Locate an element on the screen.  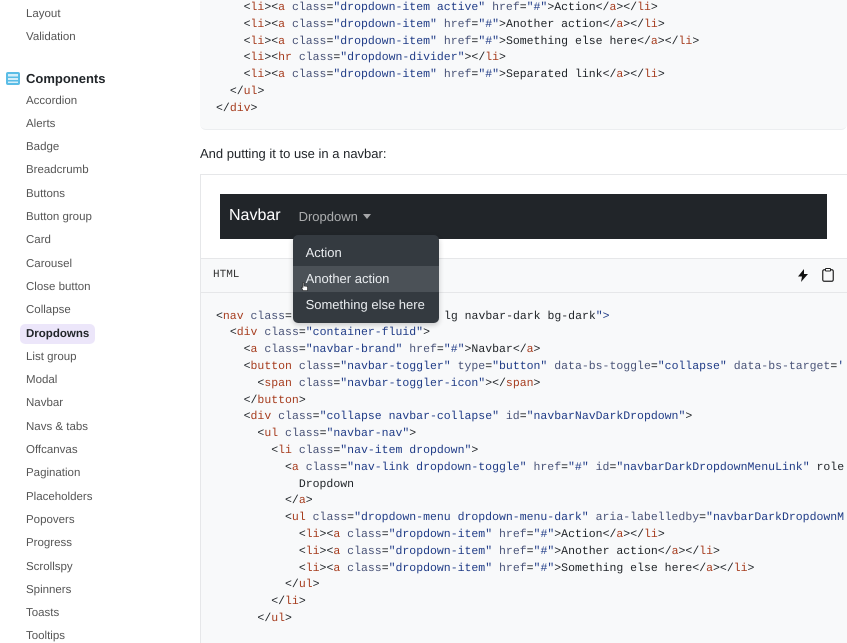
sidebar-item: Badge is located at coordinates (43, 147).